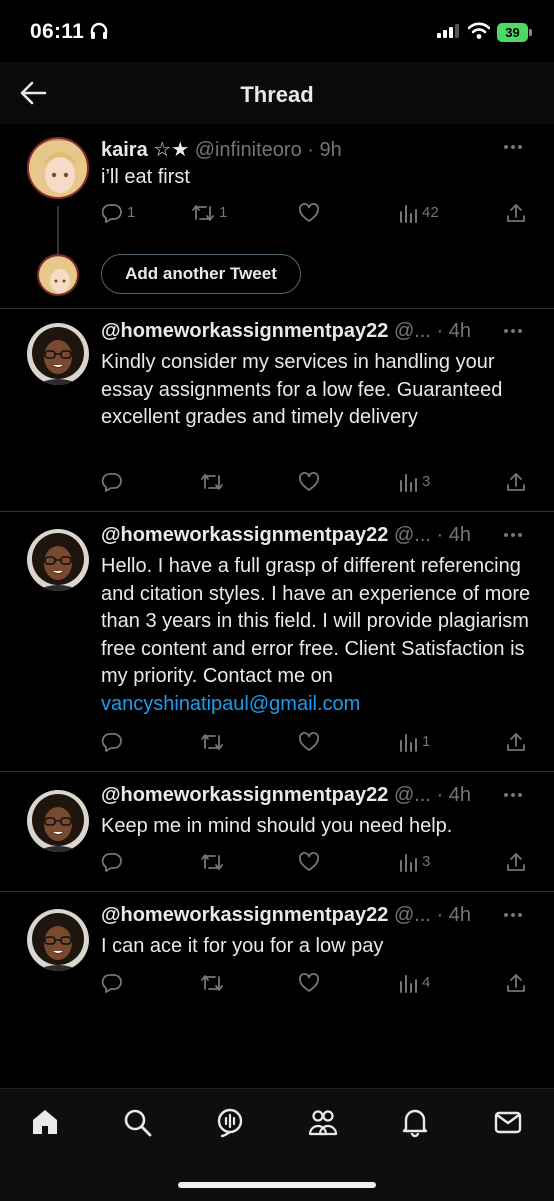 The width and height of the screenshot is (554, 1201). What do you see at coordinates (530, 32) in the screenshot?
I see `battery-cap` at bounding box center [530, 32].